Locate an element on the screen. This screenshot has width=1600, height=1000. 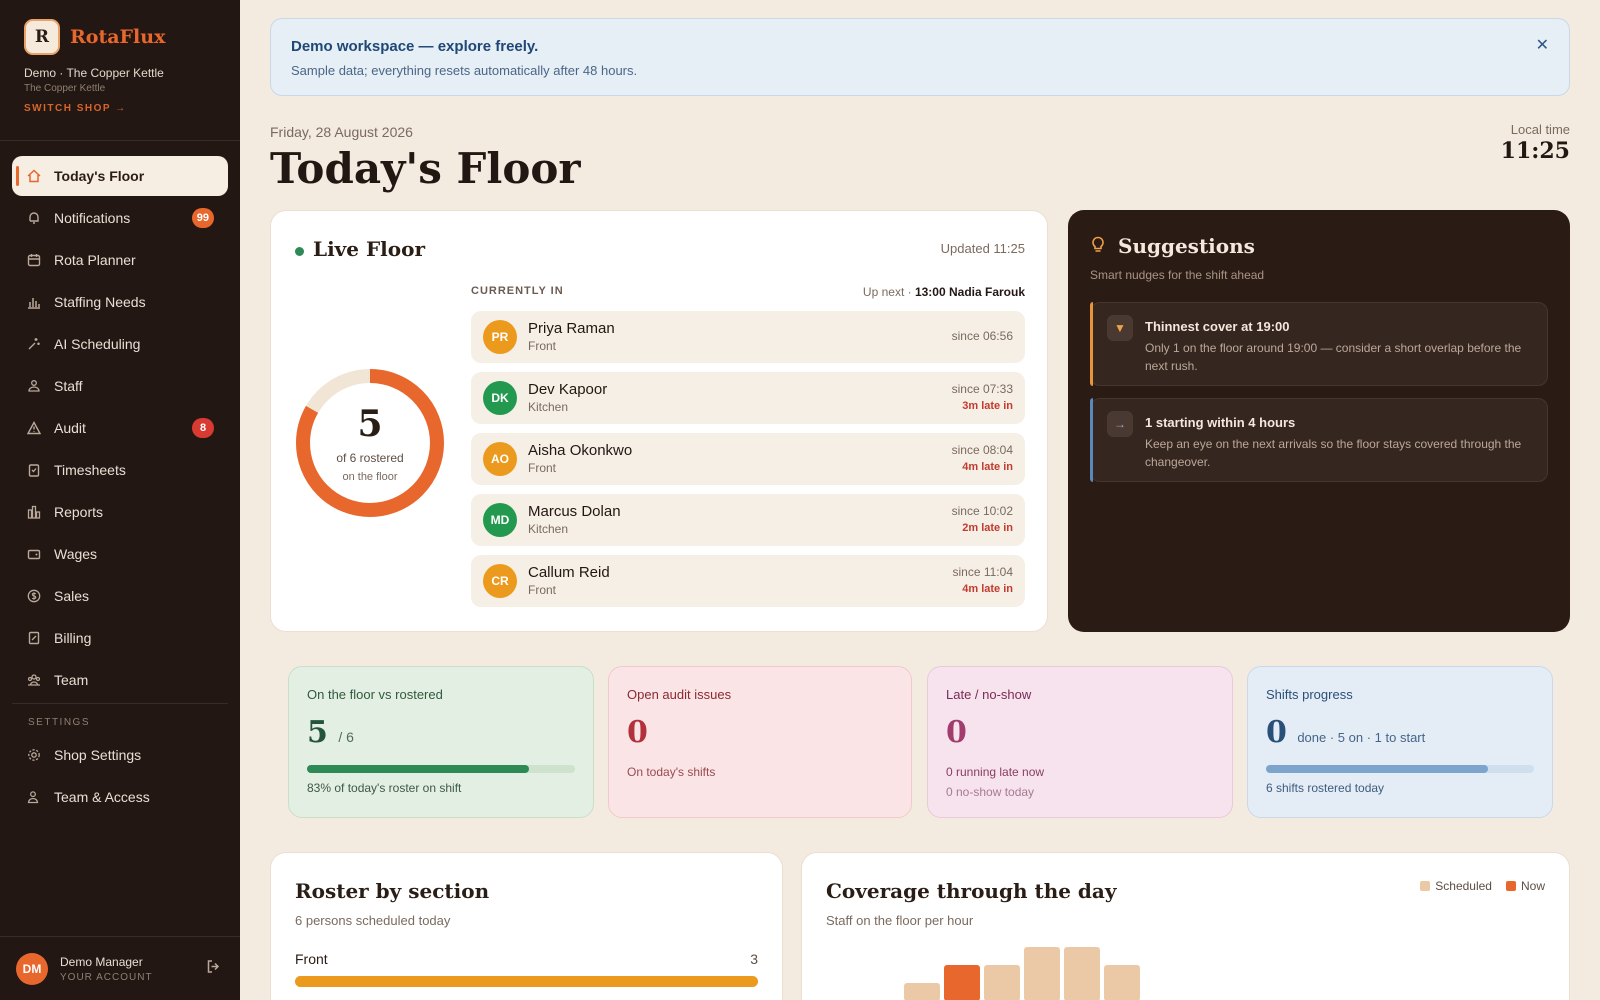
gear-icon is located at coordinates (34, 755).